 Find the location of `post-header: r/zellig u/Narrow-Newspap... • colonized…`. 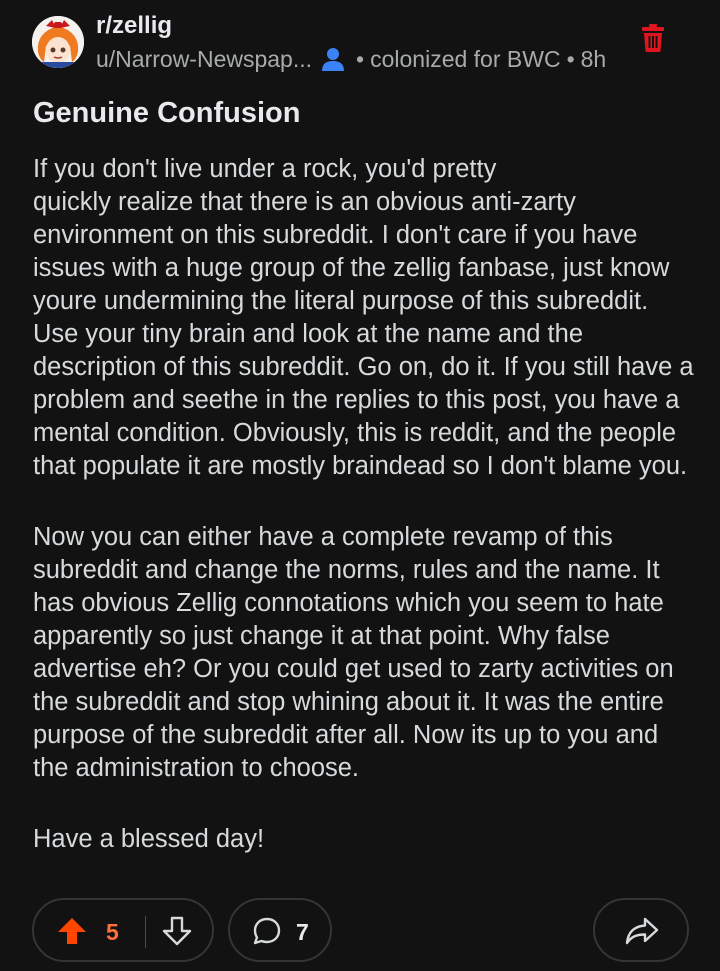

post-header: r/zellig u/Narrow-Newspap... • colonized… is located at coordinates (360, 45).